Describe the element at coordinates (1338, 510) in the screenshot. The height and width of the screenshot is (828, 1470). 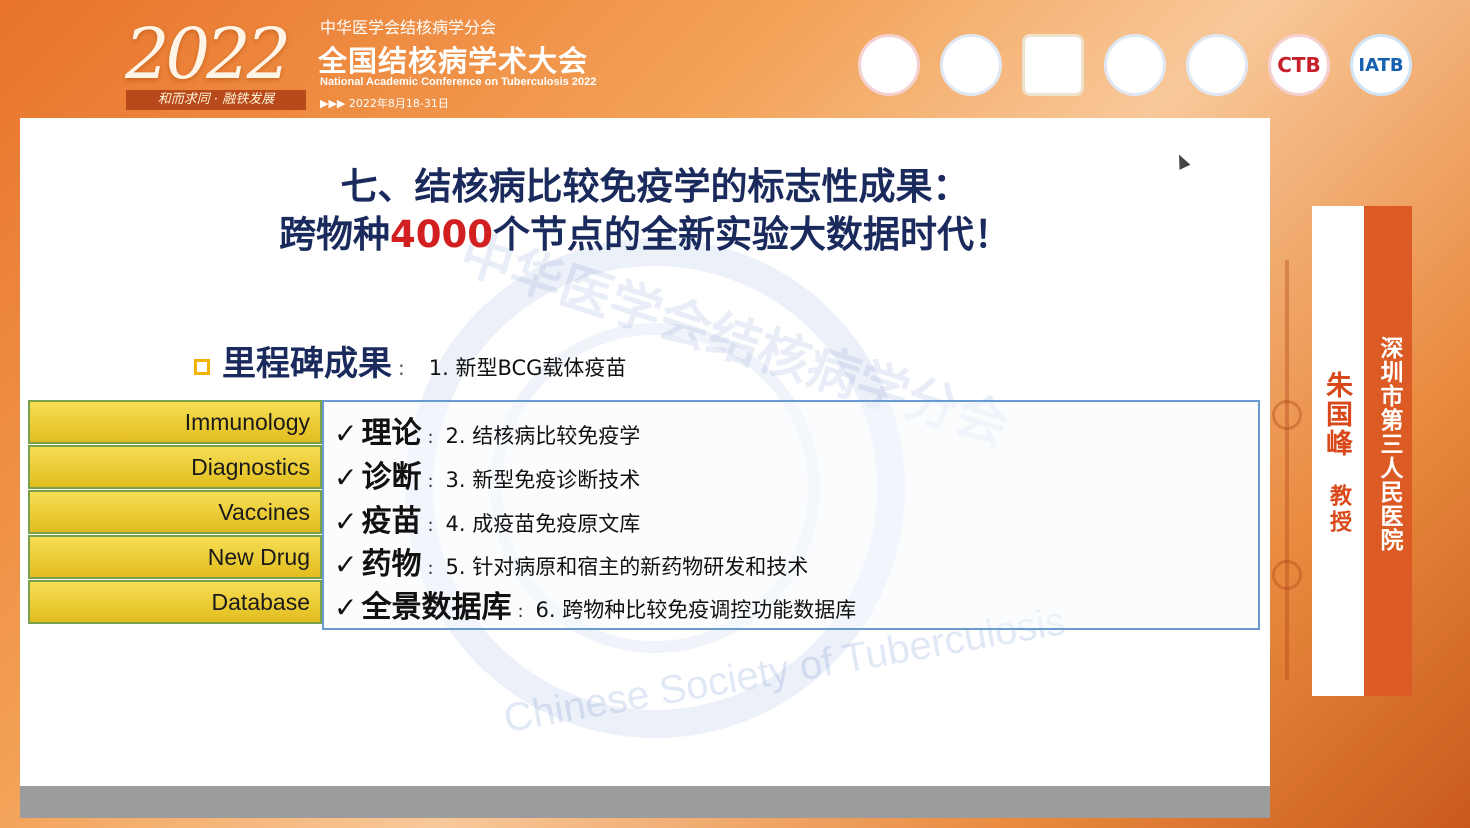
I see `speaker-title: 教授` at that location.